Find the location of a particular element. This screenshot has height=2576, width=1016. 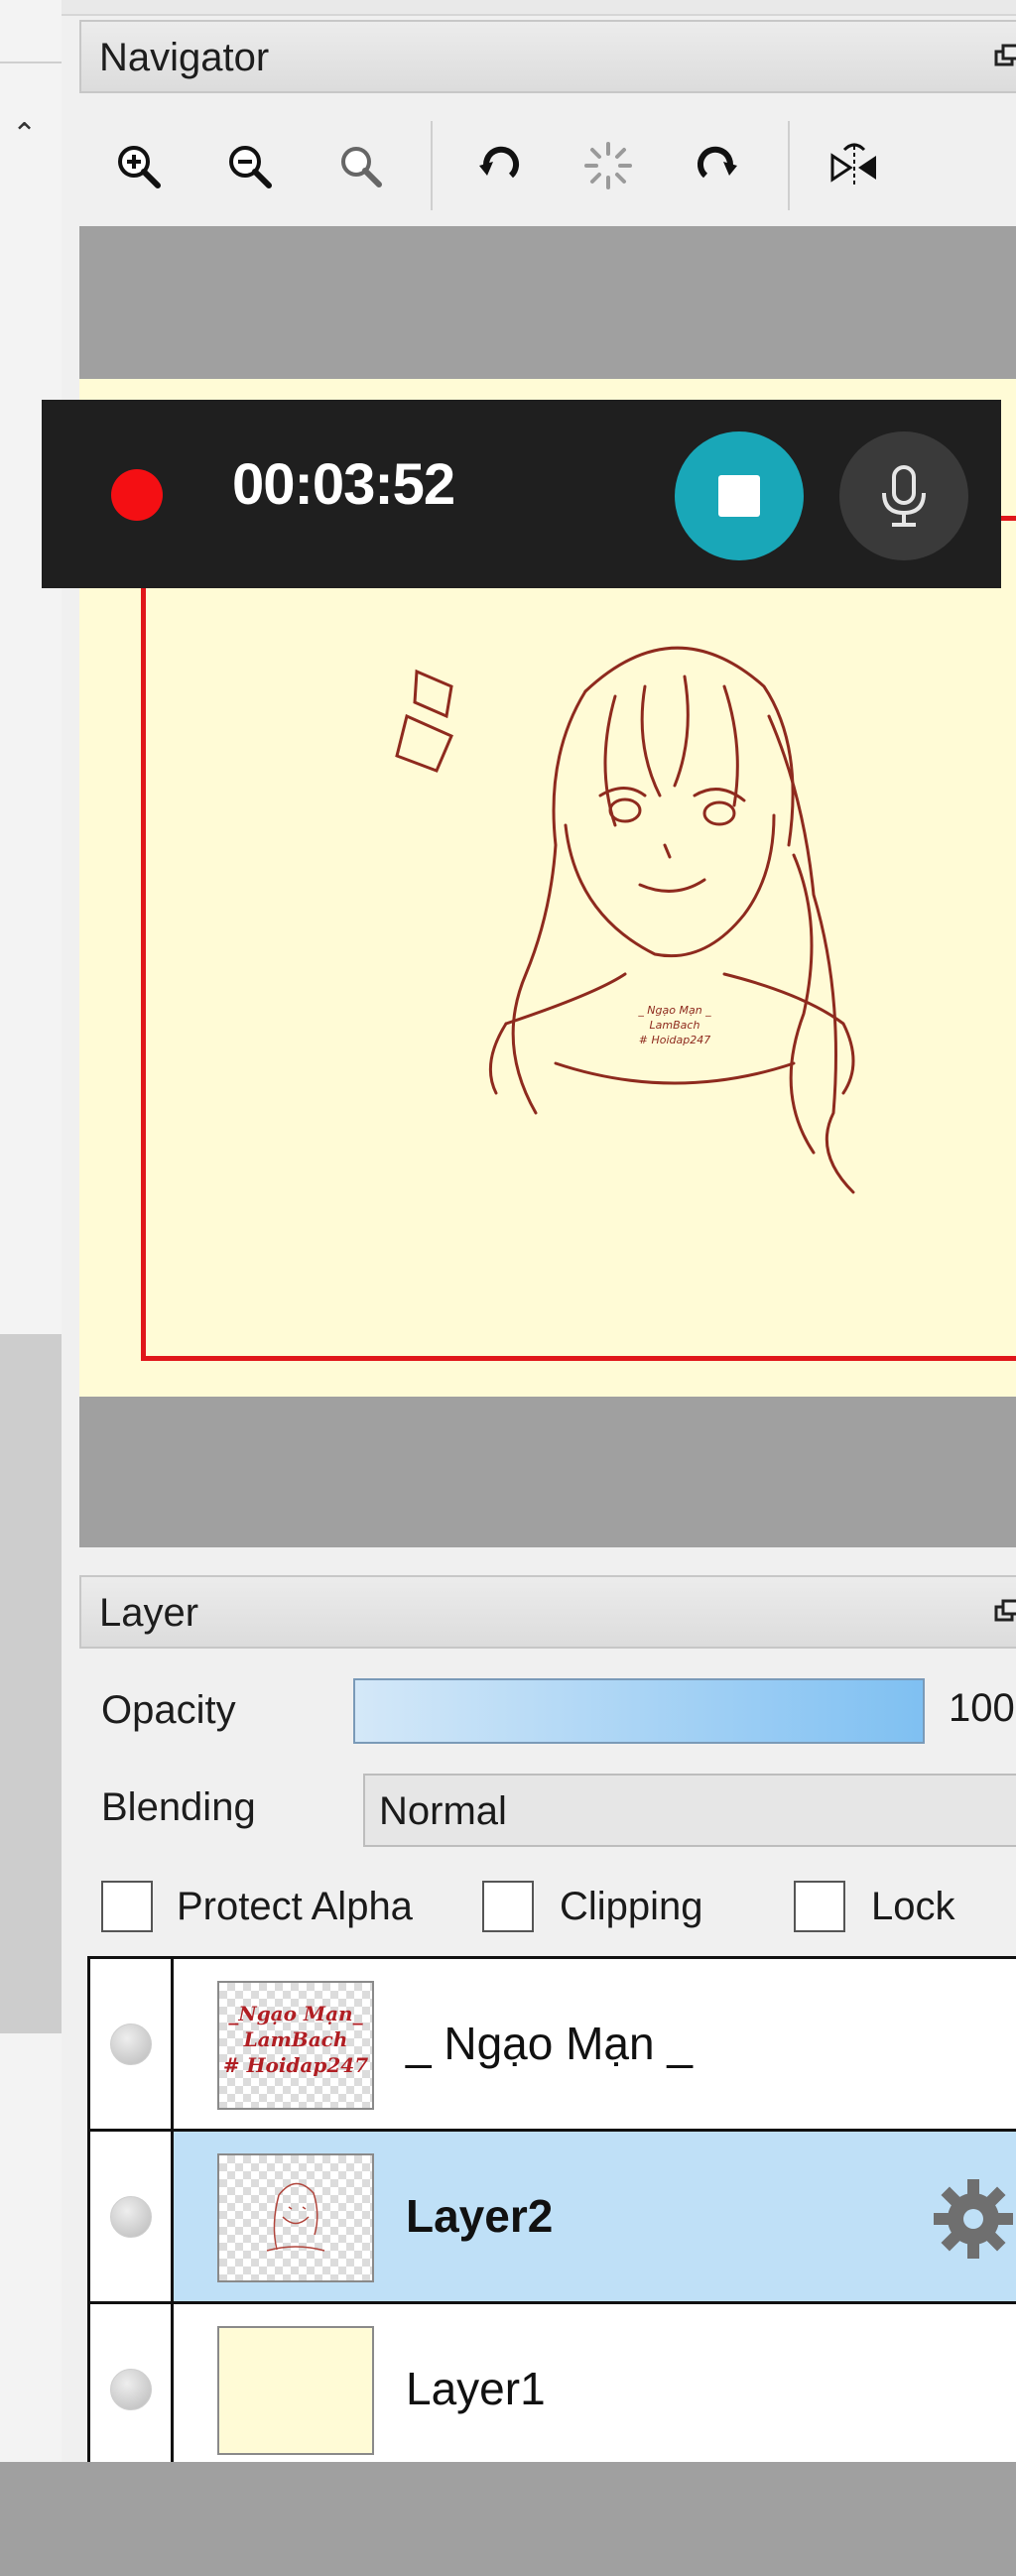

left-panel-header is located at coordinates (31, 40).